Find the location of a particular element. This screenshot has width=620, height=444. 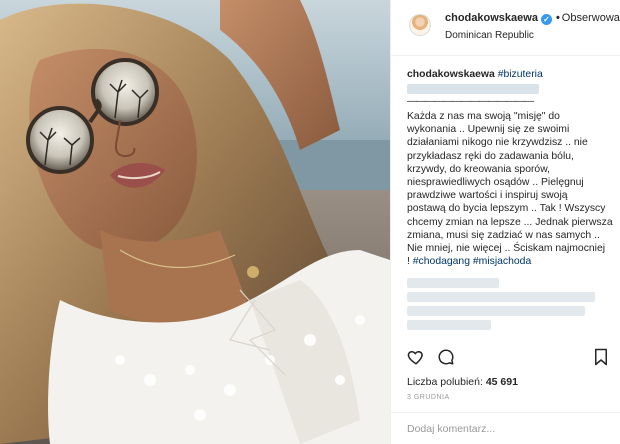

caption-first-line: chodakowskaewa #bizuteria is located at coordinates (511, 74).